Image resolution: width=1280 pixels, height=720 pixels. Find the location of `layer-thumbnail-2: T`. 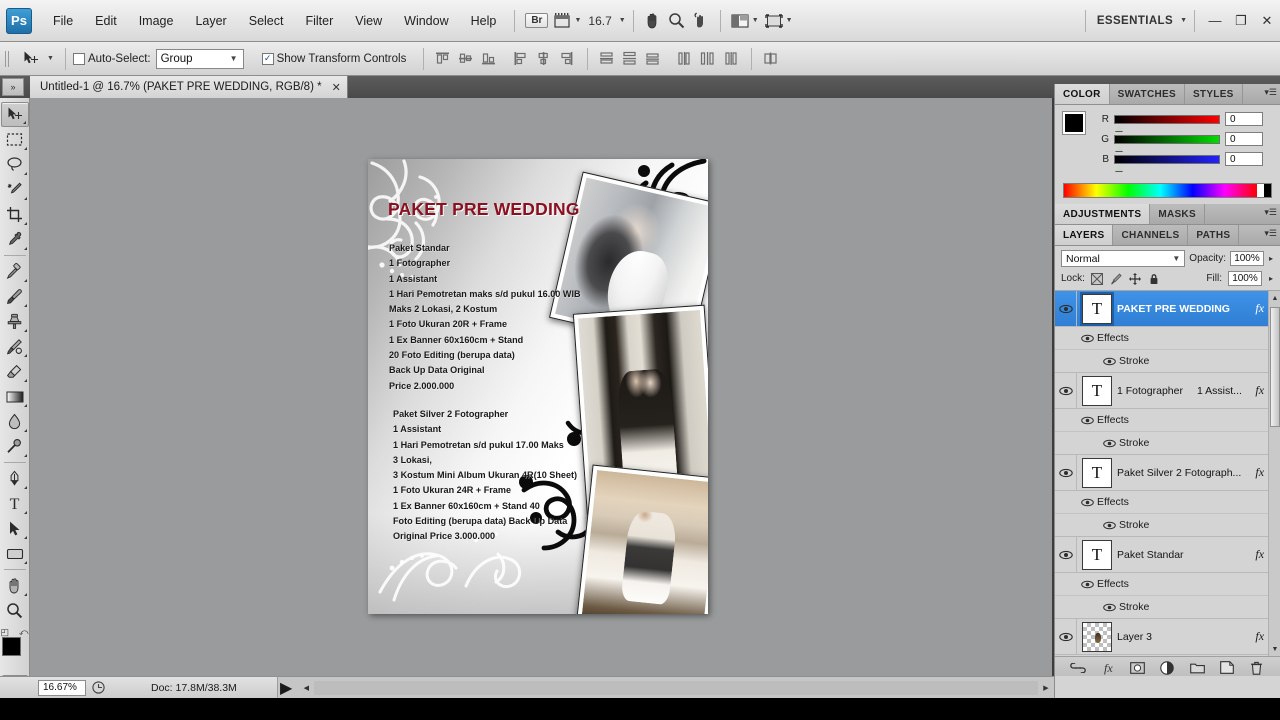

layer-thumbnail-2: T is located at coordinates (1097, 472).